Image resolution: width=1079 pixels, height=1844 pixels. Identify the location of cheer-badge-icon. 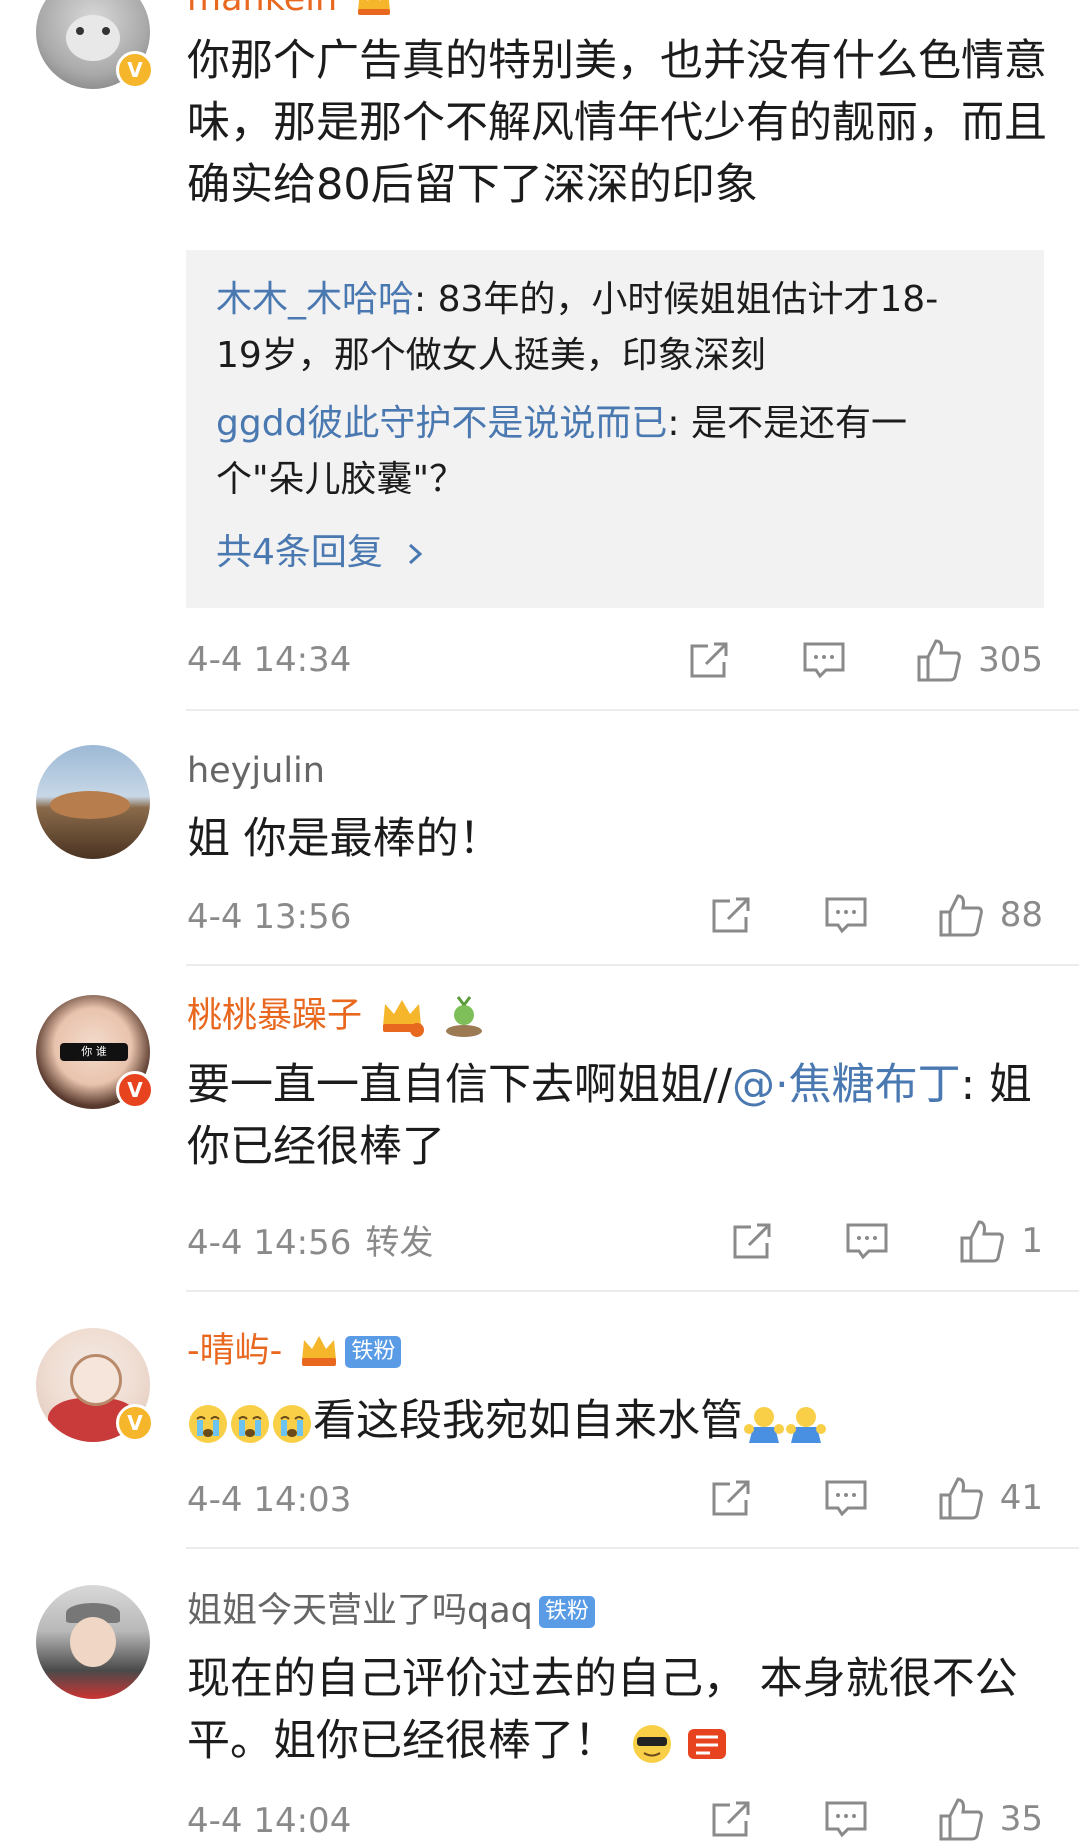
(707, 1743).